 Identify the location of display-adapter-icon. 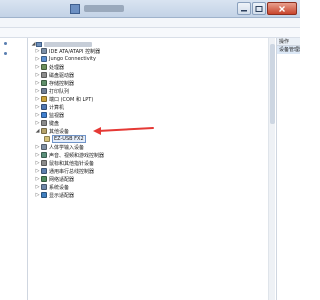
(44, 195).